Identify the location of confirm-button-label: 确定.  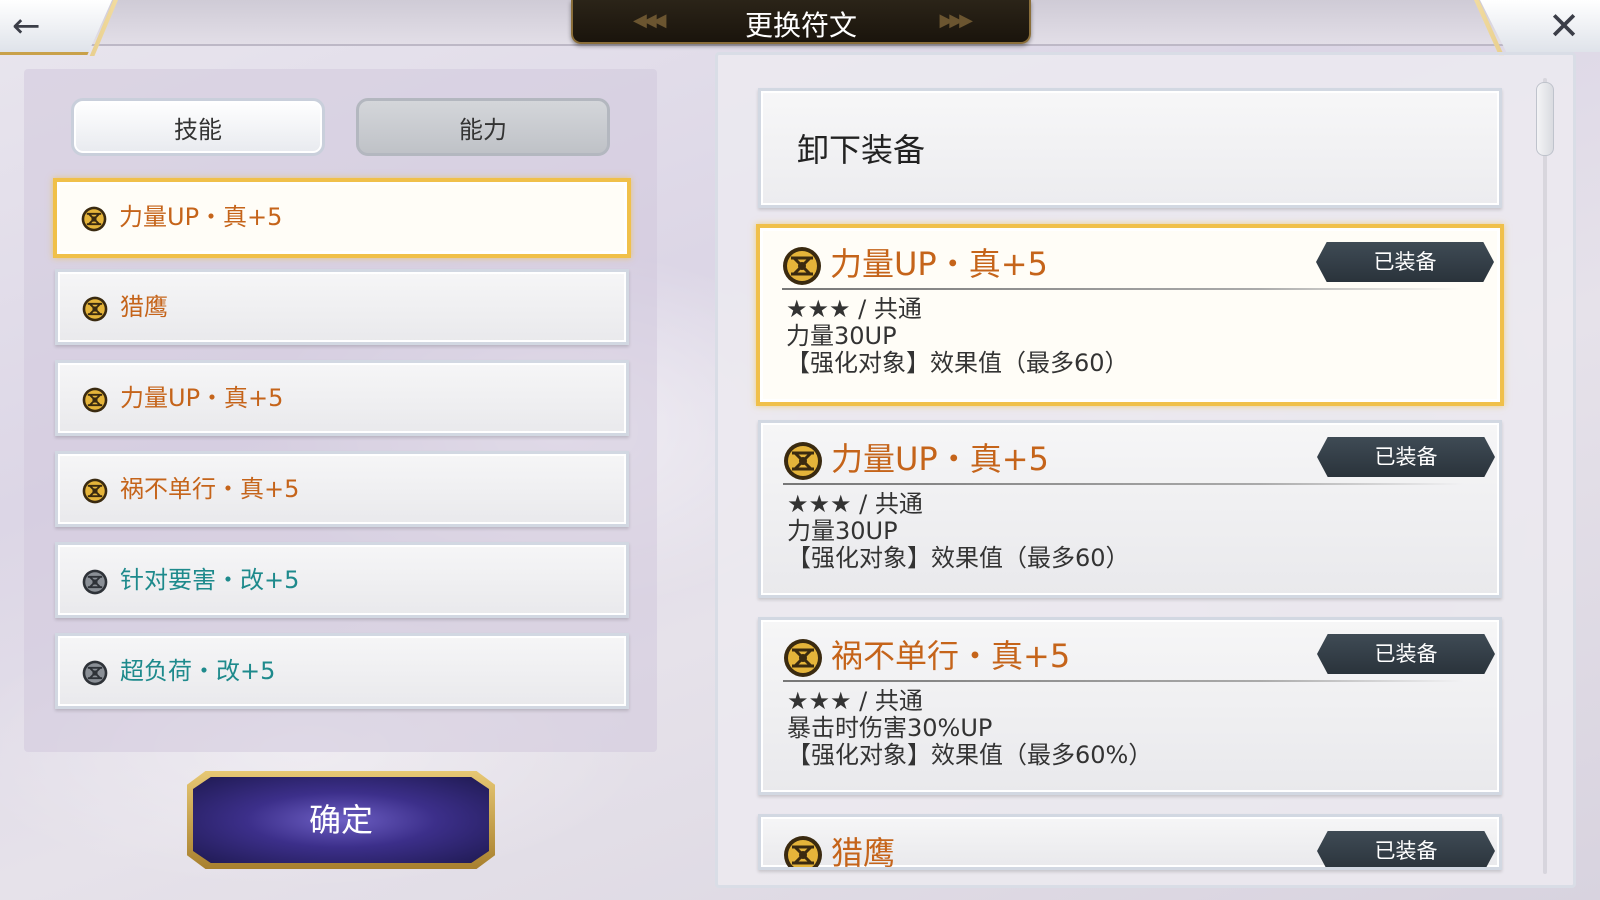
(340, 820).